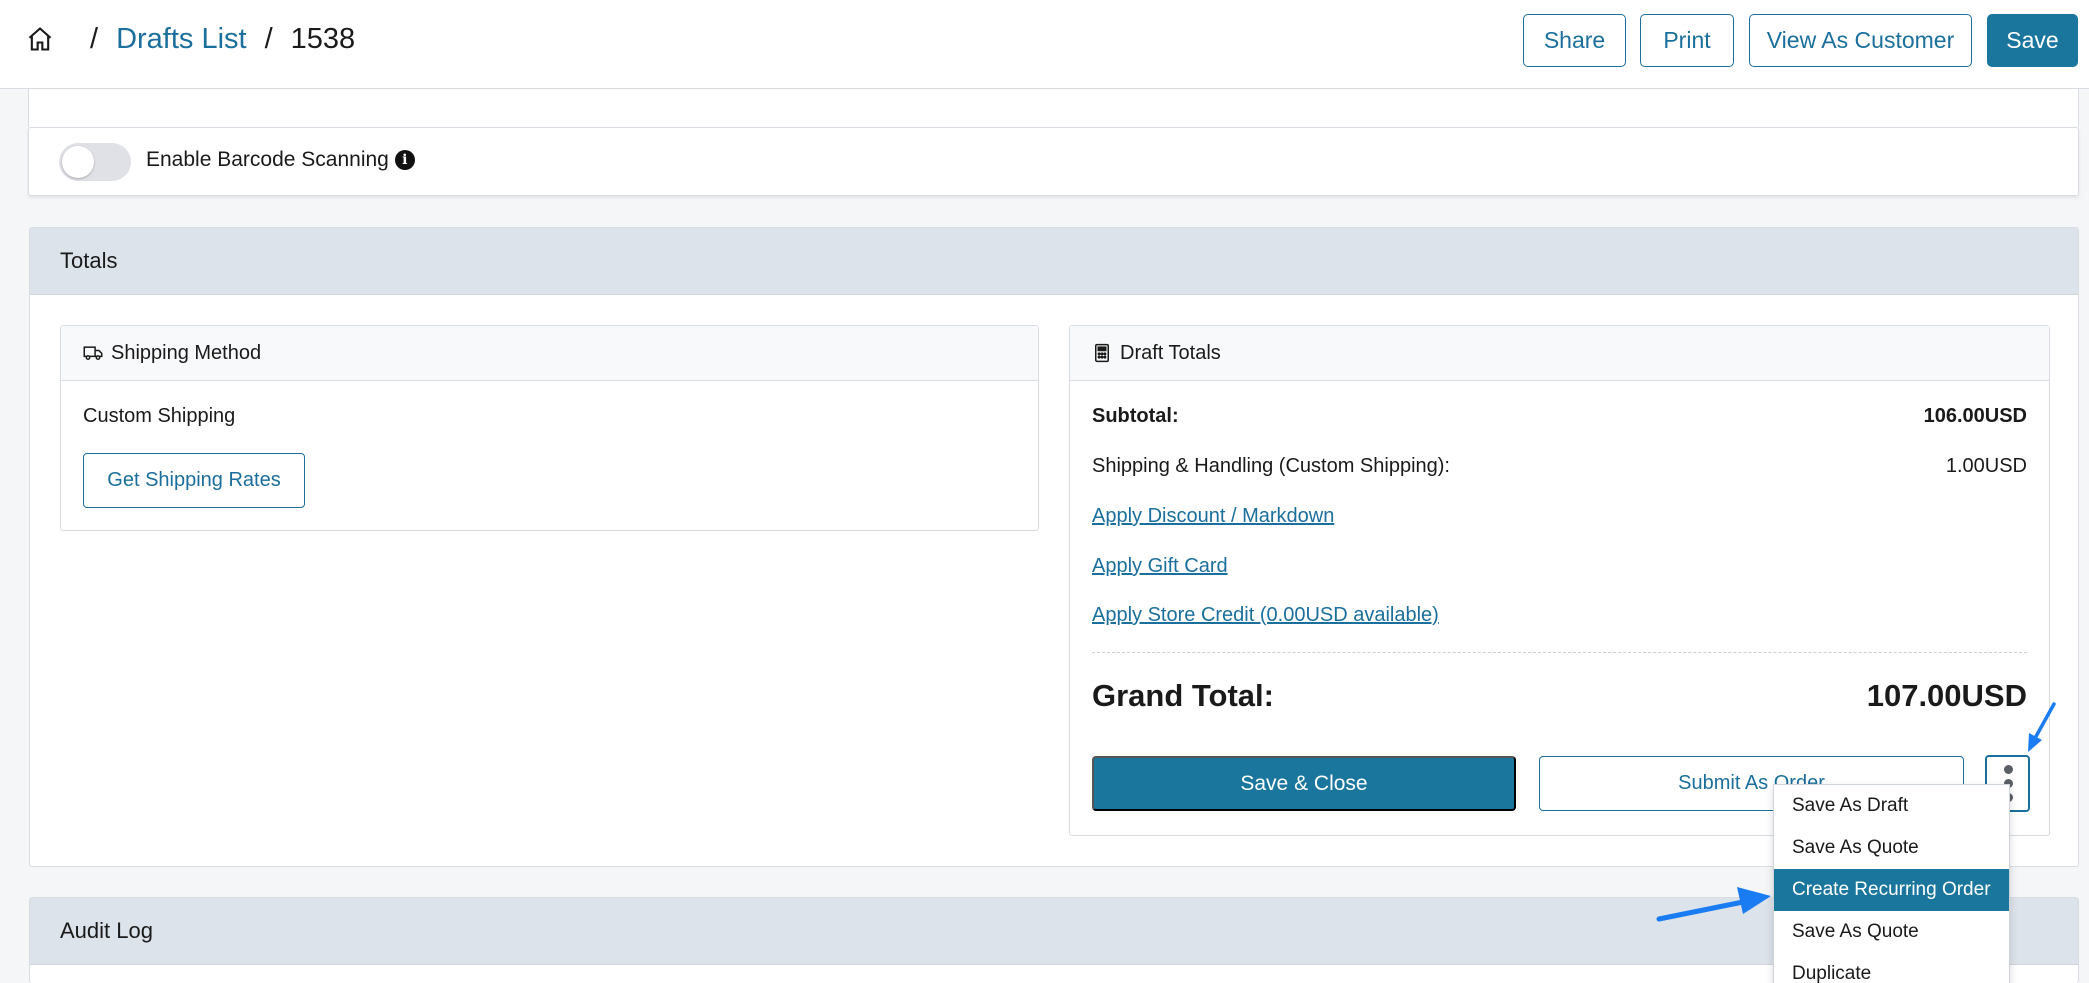 This screenshot has width=2089, height=983. What do you see at coordinates (1160, 566) in the screenshot?
I see `apply-gift-card-link: Apply Gift Card` at bounding box center [1160, 566].